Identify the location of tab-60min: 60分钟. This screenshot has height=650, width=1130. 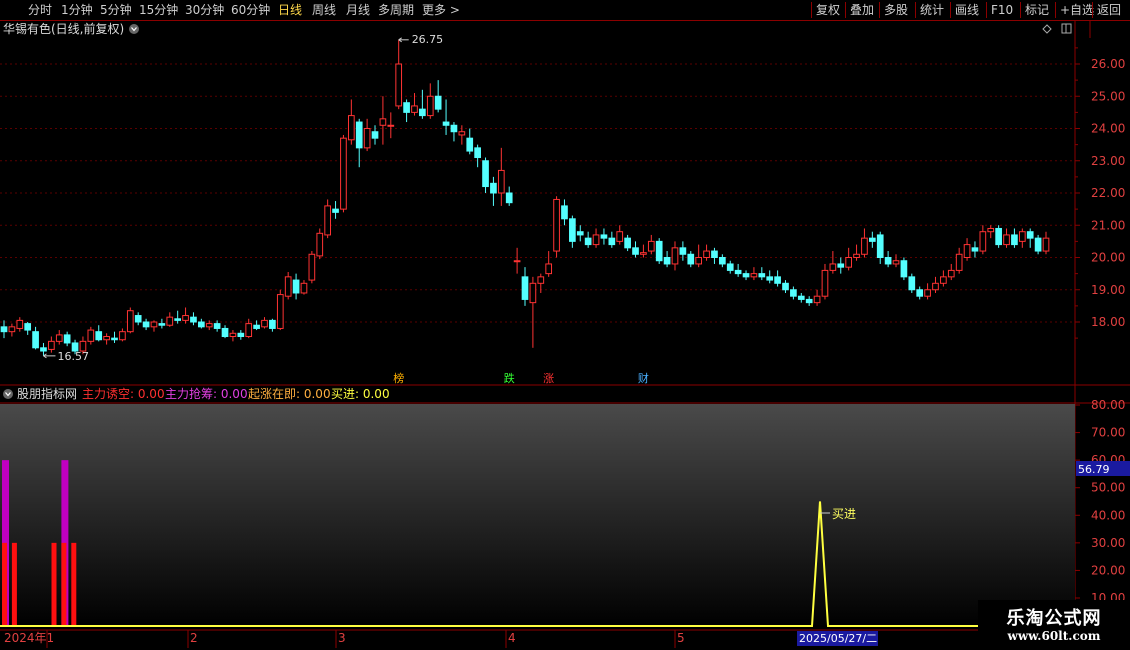
(250, 10).